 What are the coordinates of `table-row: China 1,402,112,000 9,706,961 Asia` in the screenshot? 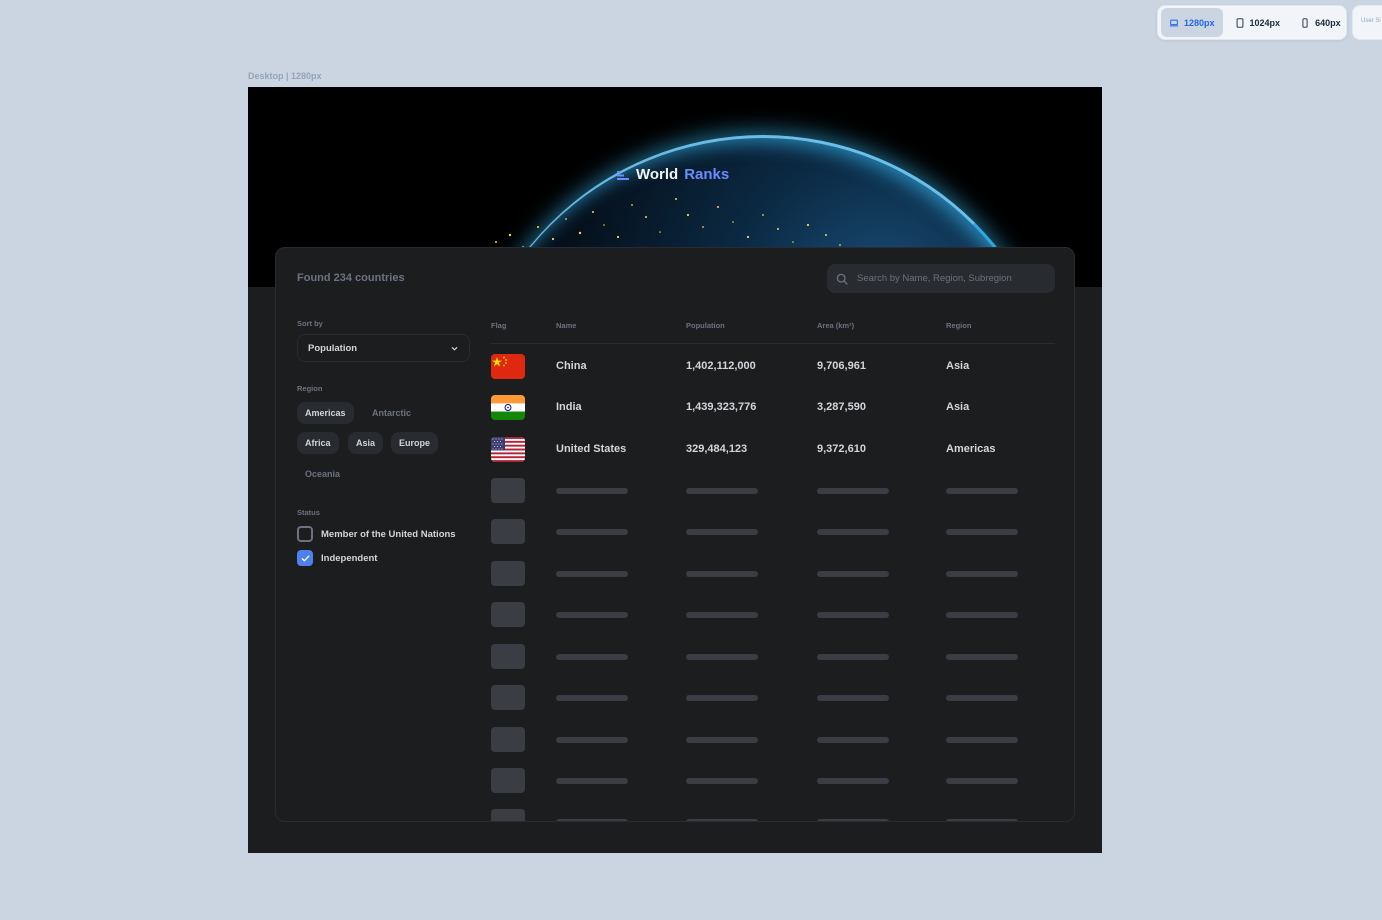 It's located at (773, 372).